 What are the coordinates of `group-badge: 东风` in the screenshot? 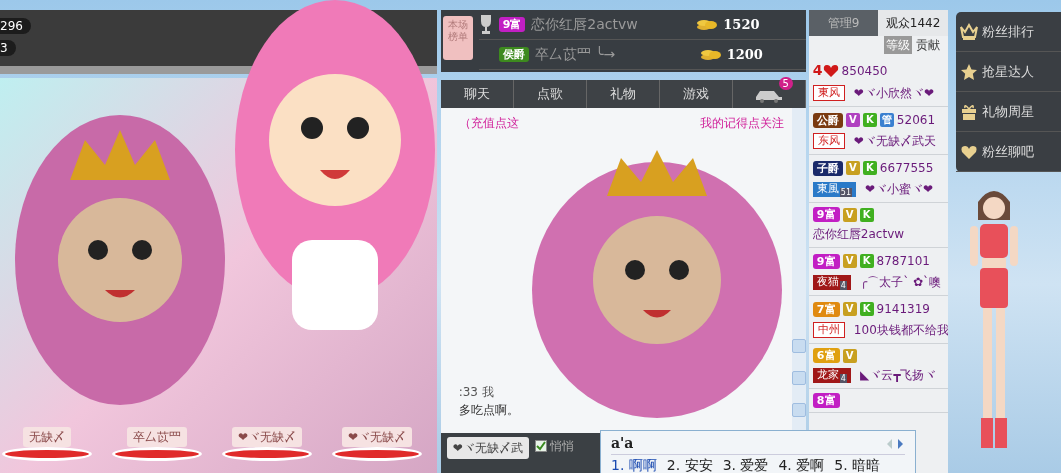 It's located at (828, 141).